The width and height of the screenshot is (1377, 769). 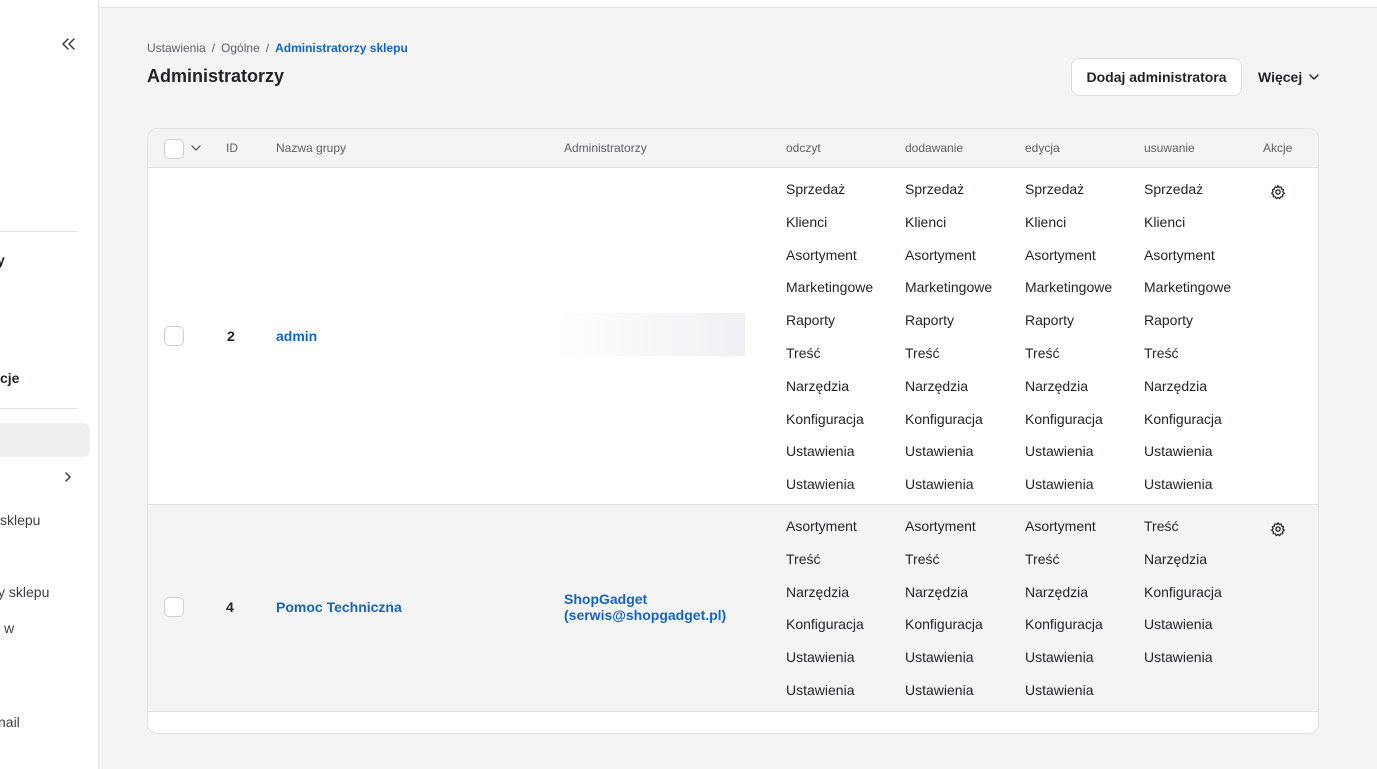 What do you see at coordinates (9, 628) in the screenshot?
I see `sidebar-item-label: w` at bounding box center [9, 628].